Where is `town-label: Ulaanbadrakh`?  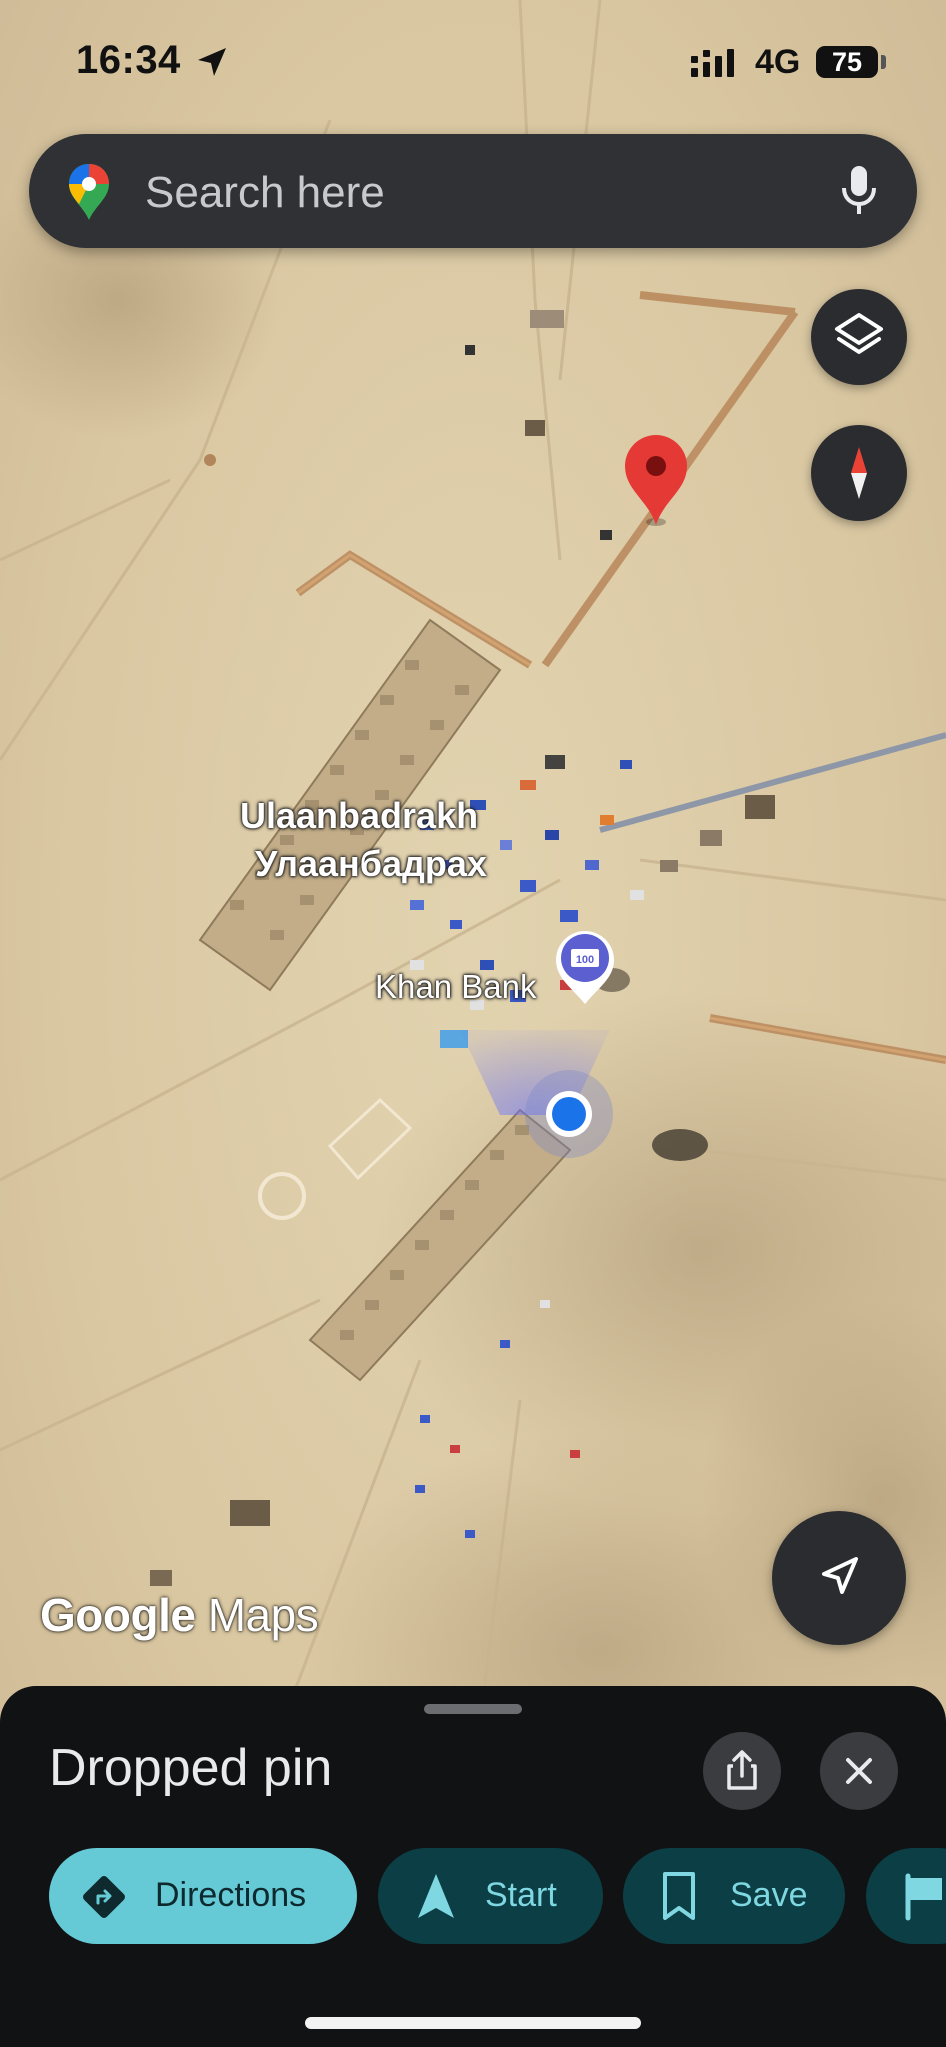
town-label: Ulaanbadrakh is located at coordinates (359, 816).